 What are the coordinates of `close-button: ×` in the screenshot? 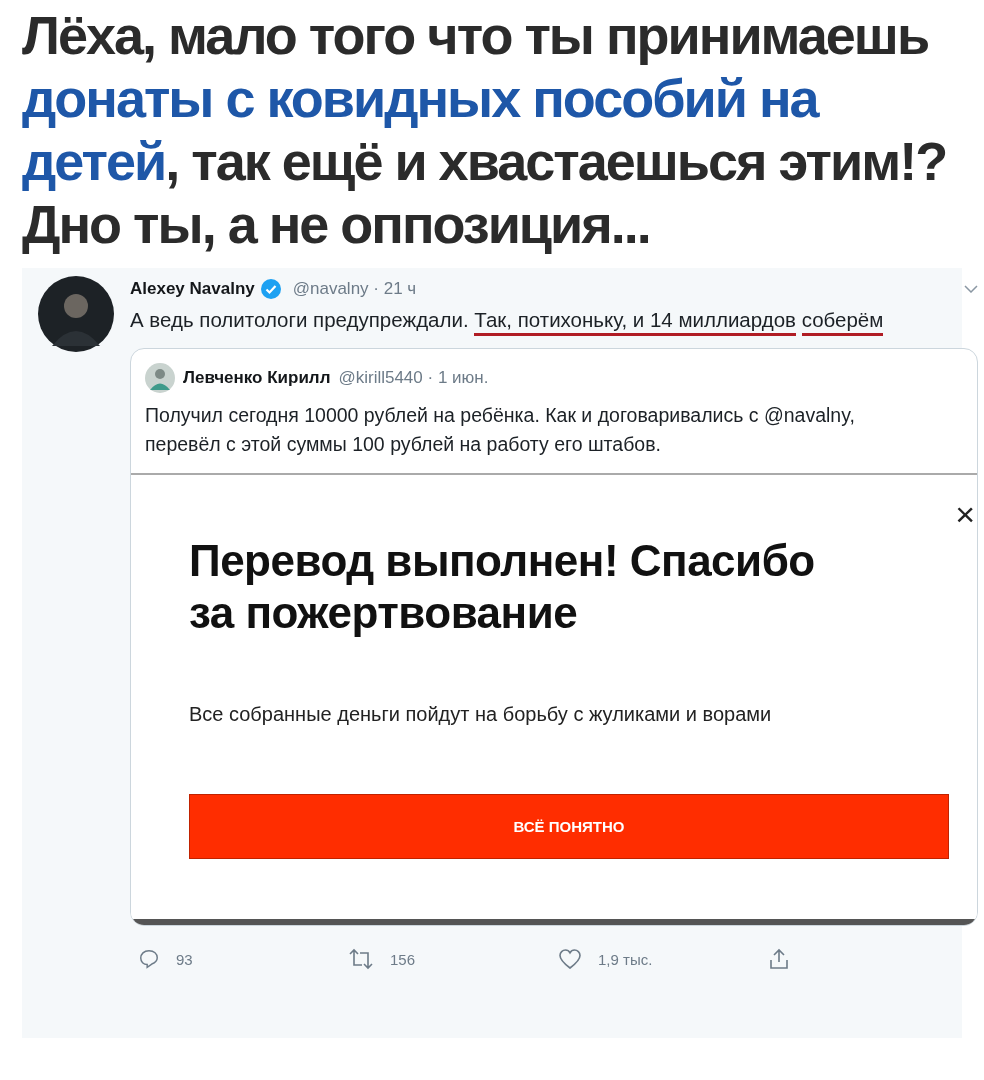 It's located at (965, 514).